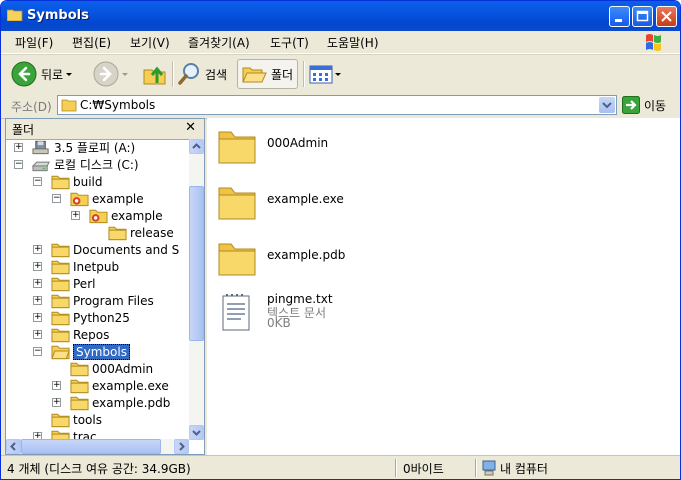 The height and width of the screenshot is (480, 681). Describe the element at coordinates (279, 323) in the screenshot. I see `file-size: 0KB` at that location.